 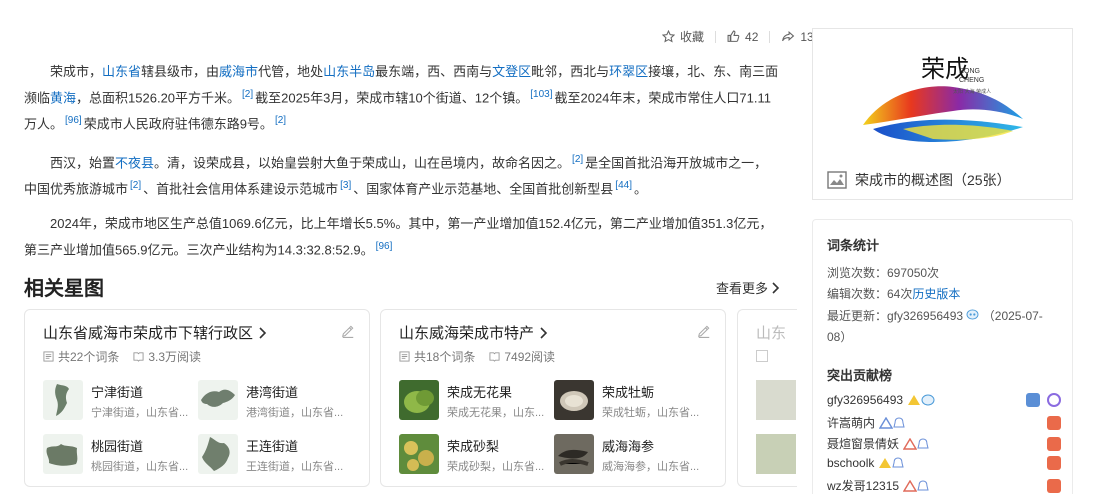 What do you see at coordinates (742, 288) in the screenshot?
I see `view-more-label: 查看更多` at bounding box center [742, 288].